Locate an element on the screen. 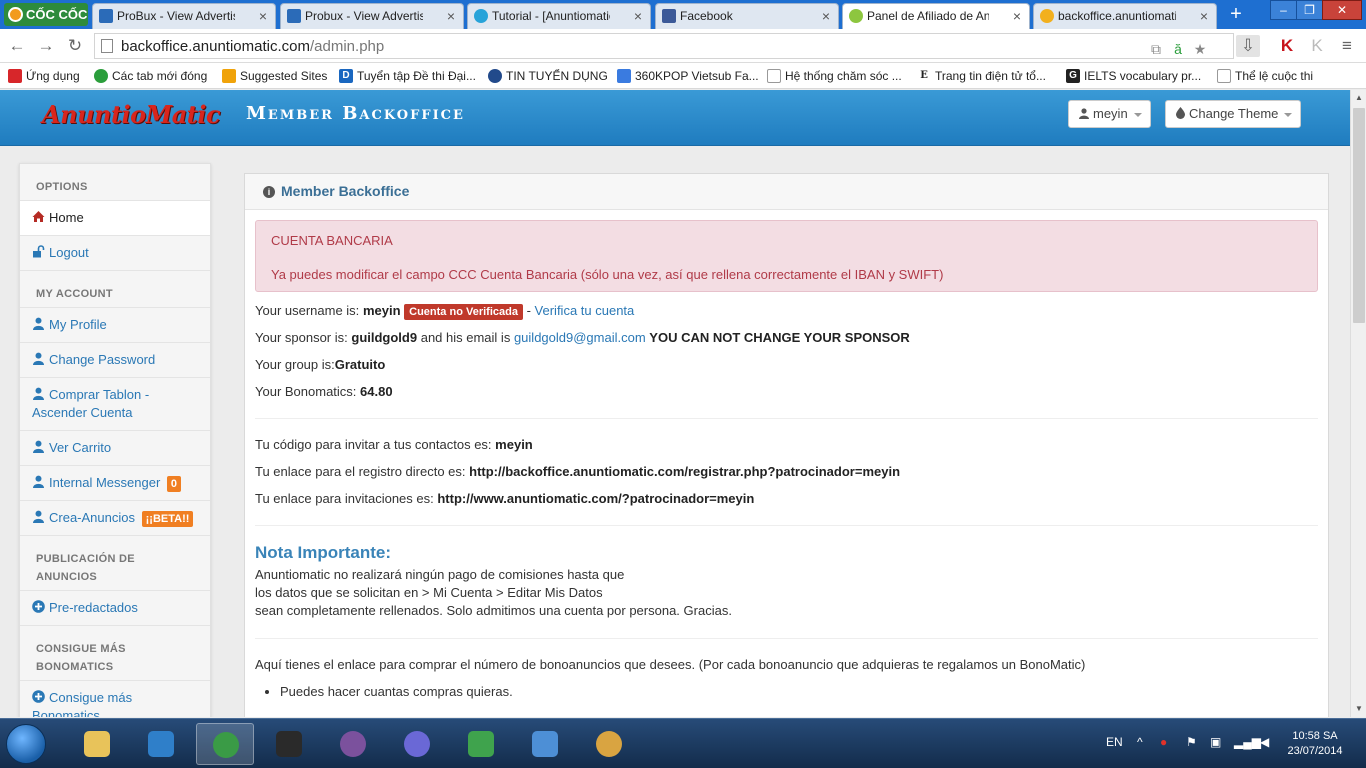 This screenshot has width=1366, height=768. translate-icon: ⧉ is located at coordinates (1156, 49).